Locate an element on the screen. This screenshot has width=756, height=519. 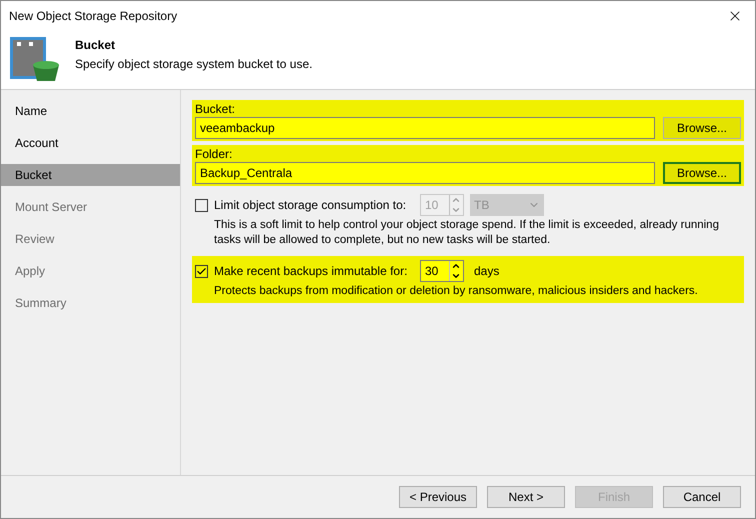
step-item: Account is located at coordinates (90, 143).